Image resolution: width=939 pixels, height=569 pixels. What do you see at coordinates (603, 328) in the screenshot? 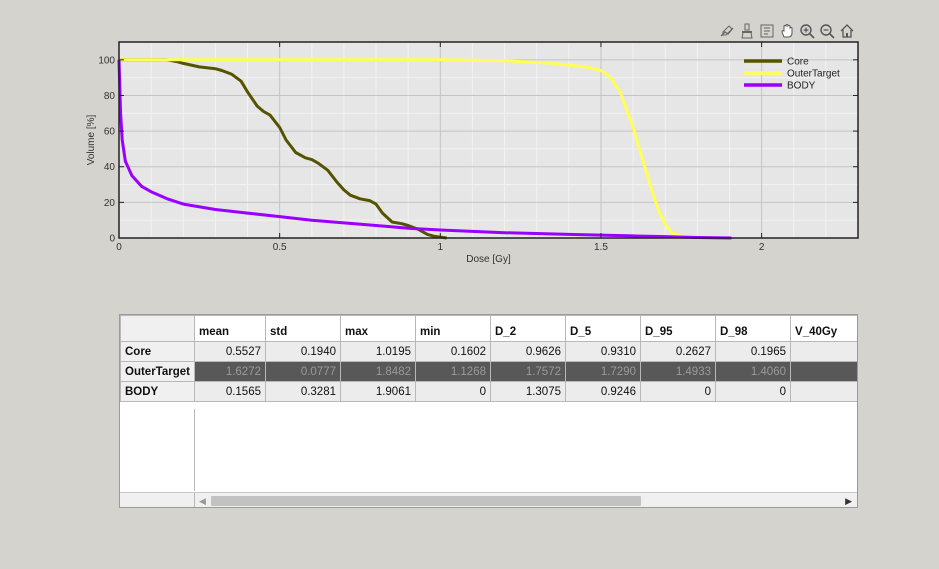
I see `column-header: D_5` at bounding box center [603, 328].